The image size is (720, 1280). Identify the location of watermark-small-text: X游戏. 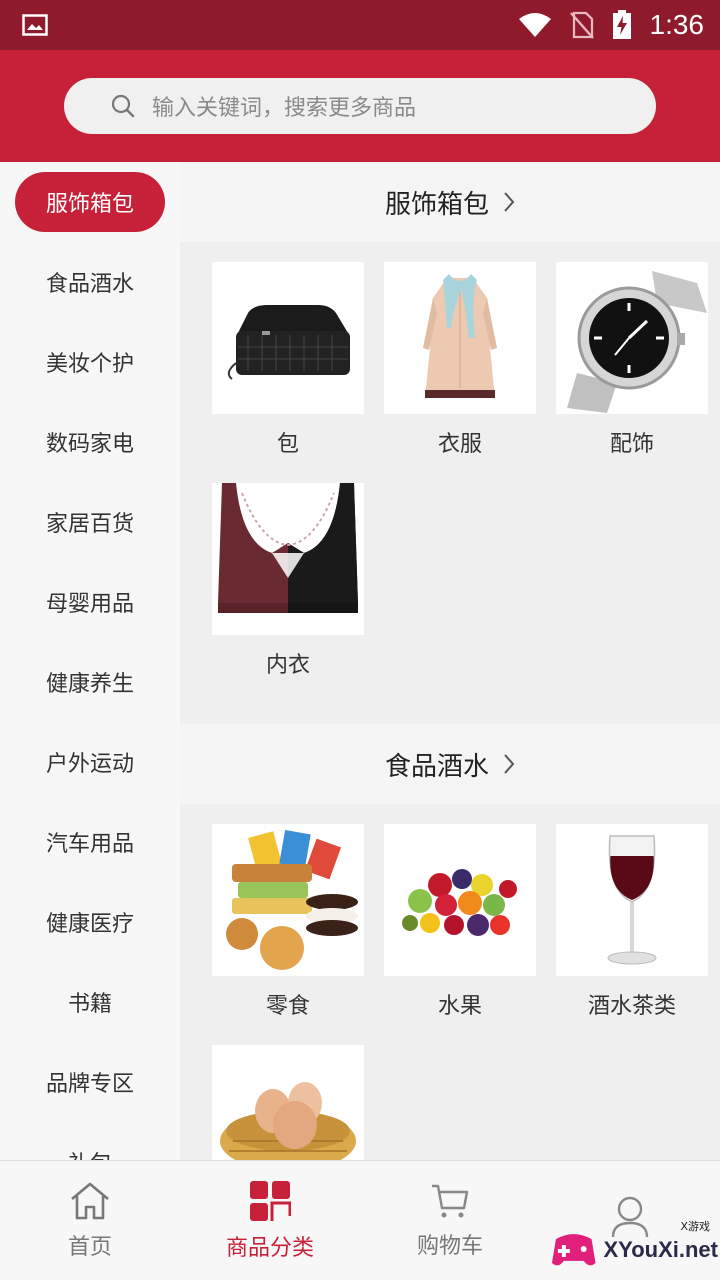
(695, 1226).